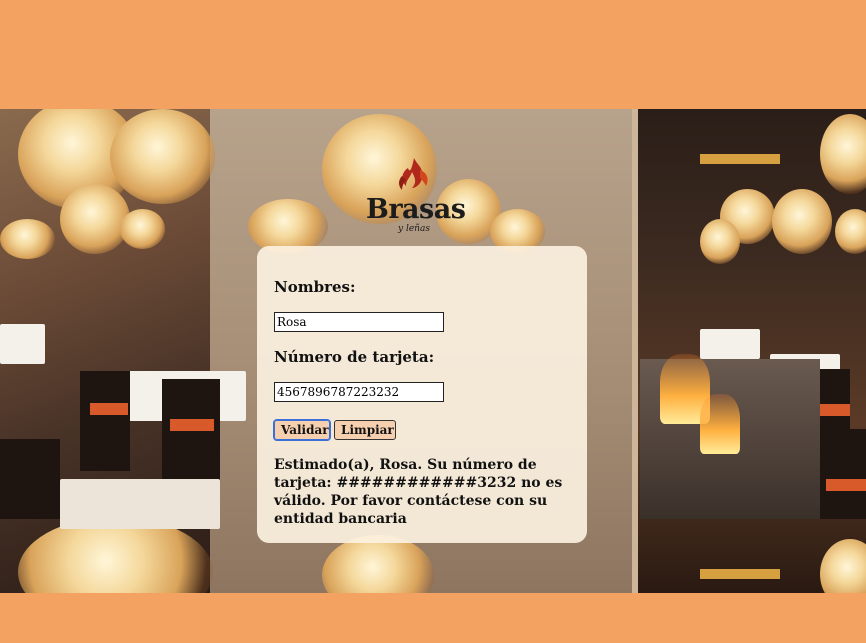 This screenshot has width=866, height=643. Describe the element at coordinates (416, 209) in the screenshot. I see `brand-name: Brasas` at that location.